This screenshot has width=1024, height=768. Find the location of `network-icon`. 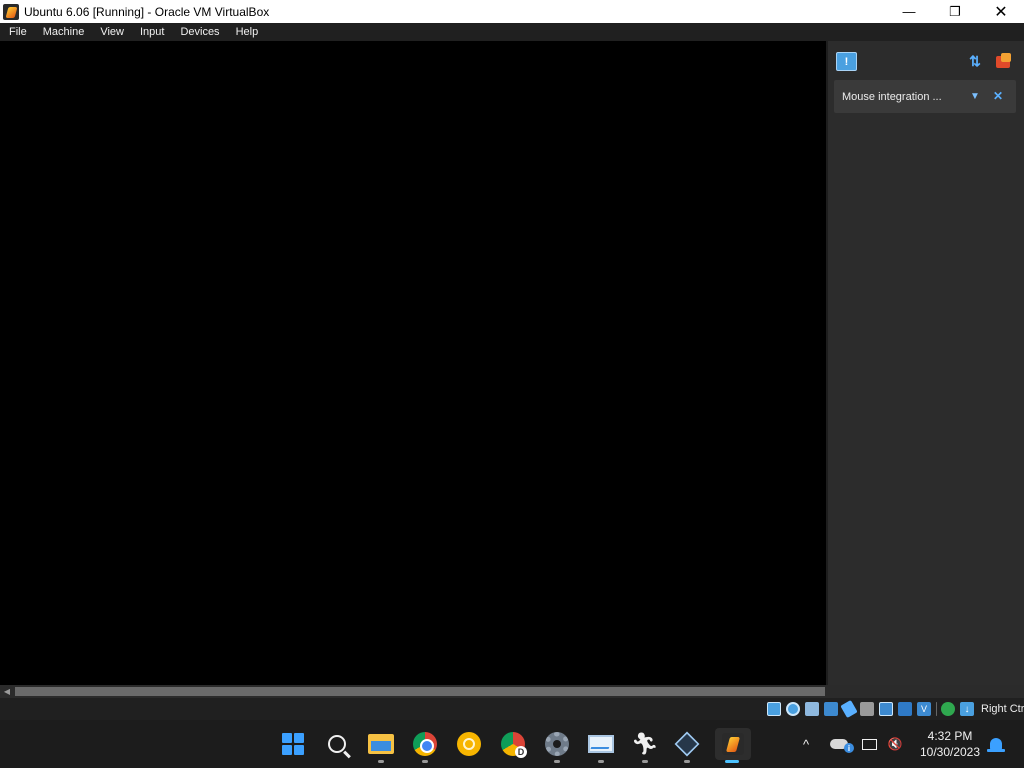

network-icon is located at coordinates (831, 709).